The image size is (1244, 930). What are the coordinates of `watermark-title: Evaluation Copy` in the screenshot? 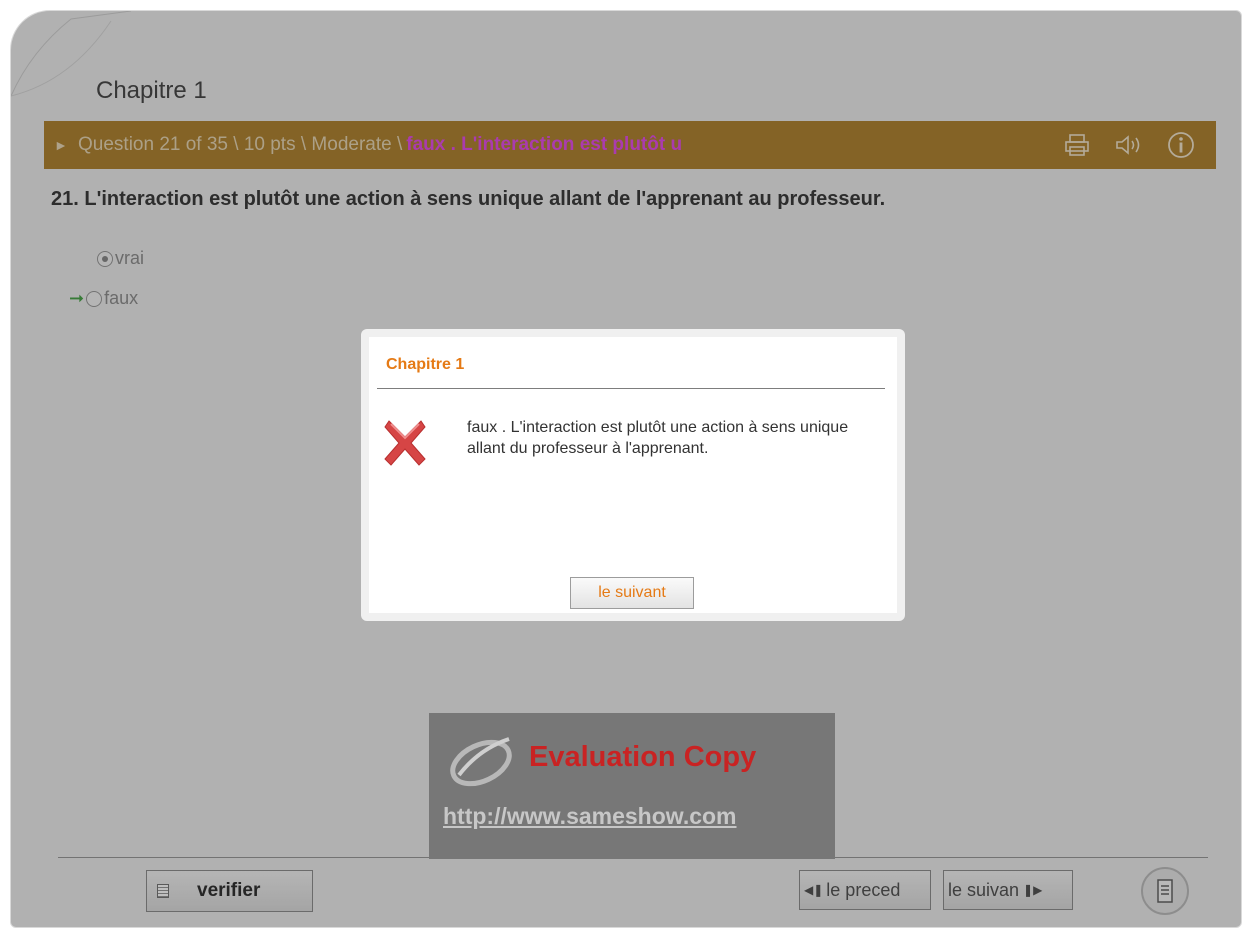 It's located at (643, 757).